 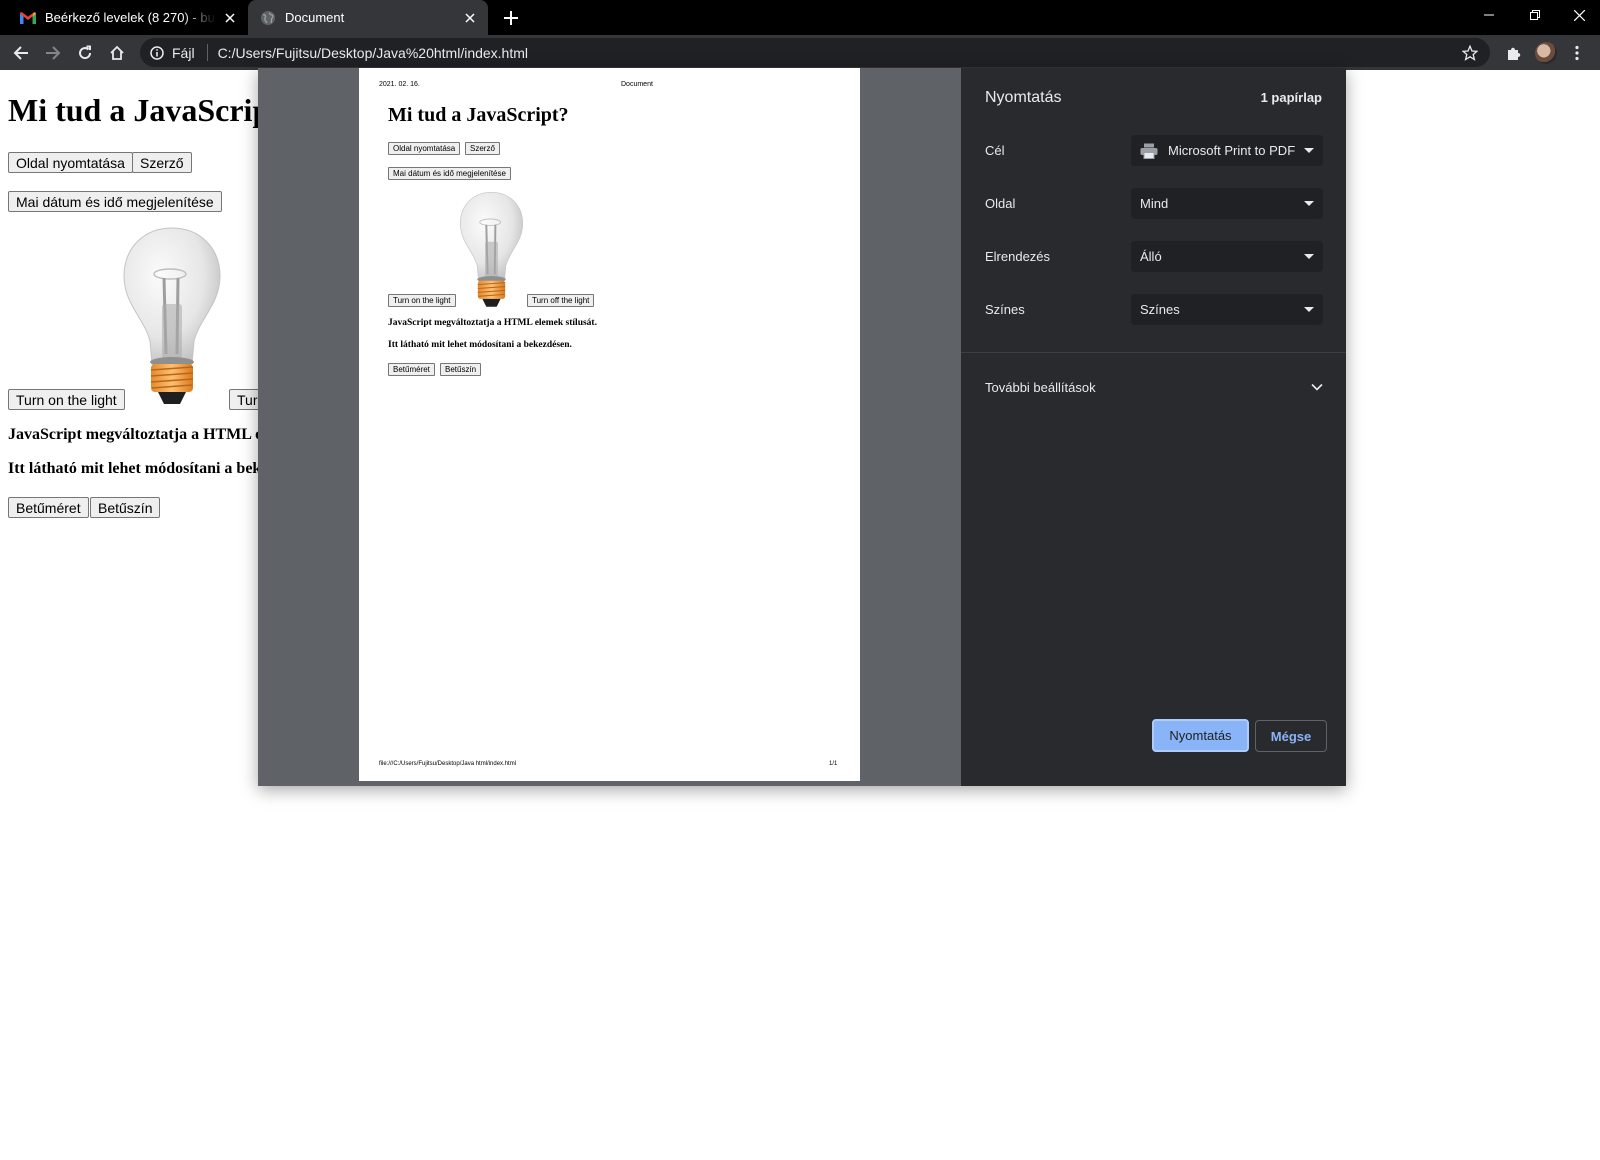 I want to click on minimize-icon, so click(x=1489, y=15).